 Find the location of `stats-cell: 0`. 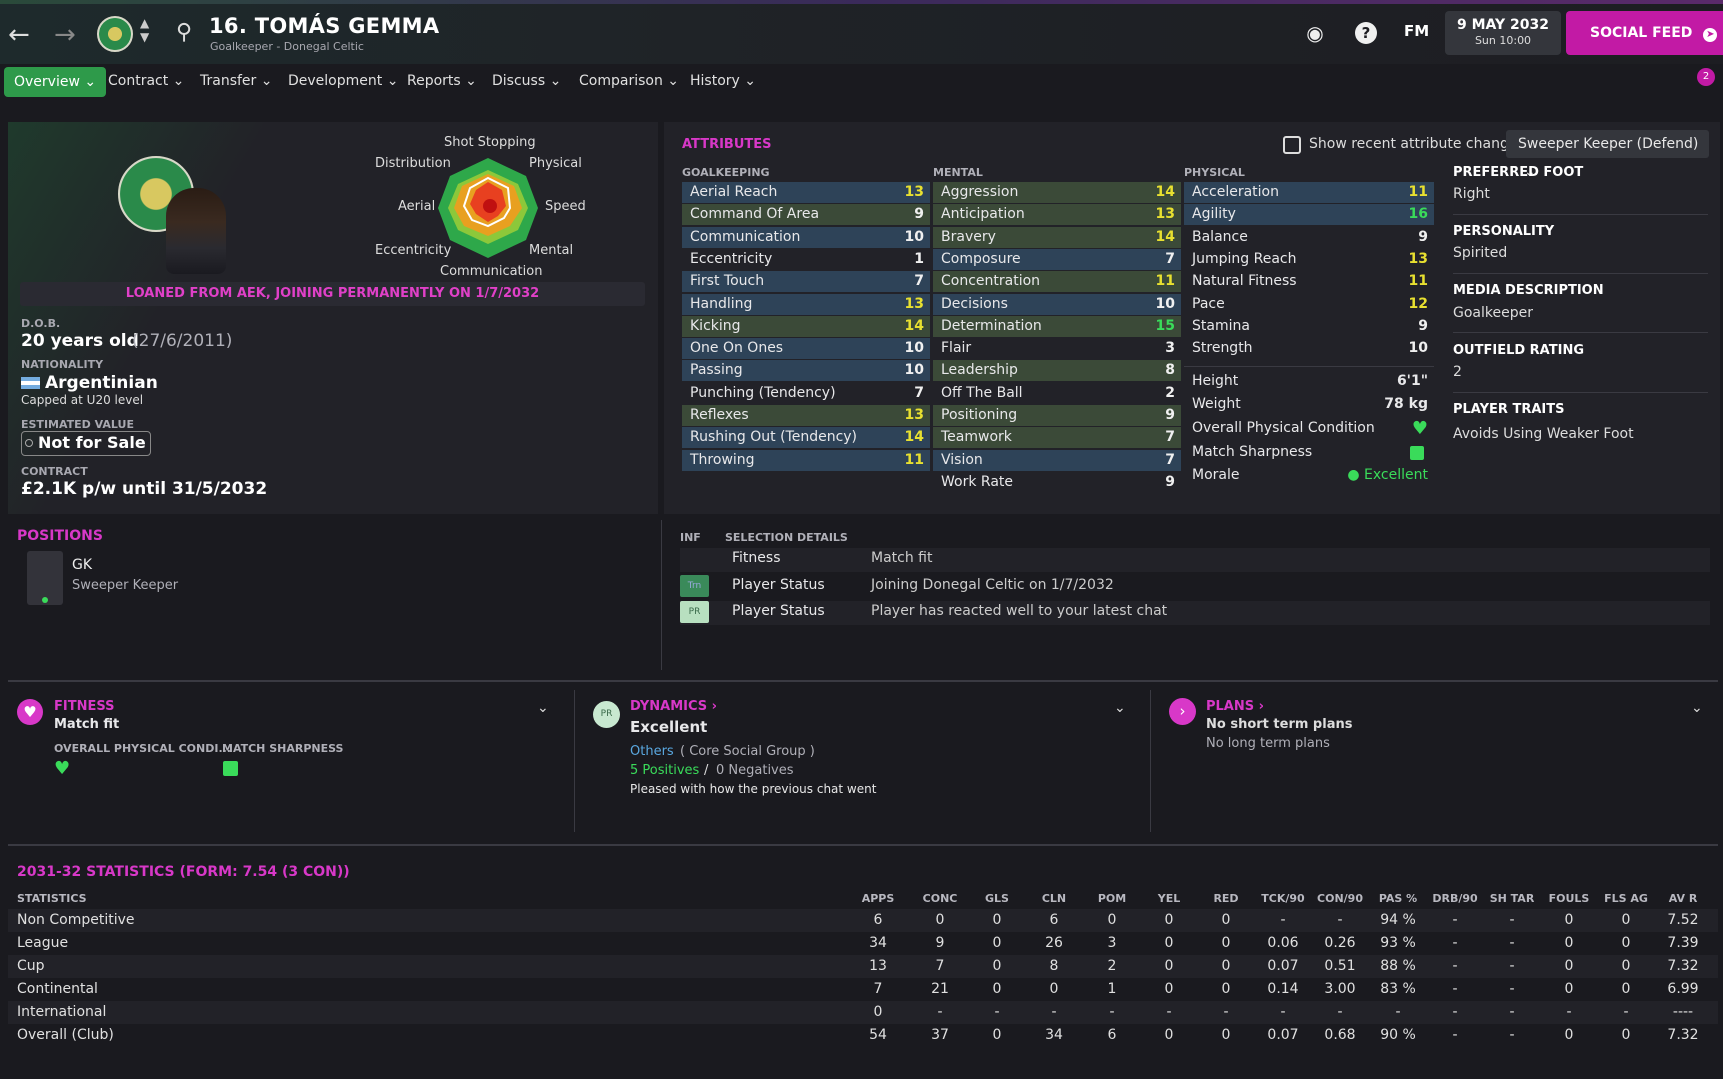

stats-cell: 0 is located at coordinates (1569, 966).